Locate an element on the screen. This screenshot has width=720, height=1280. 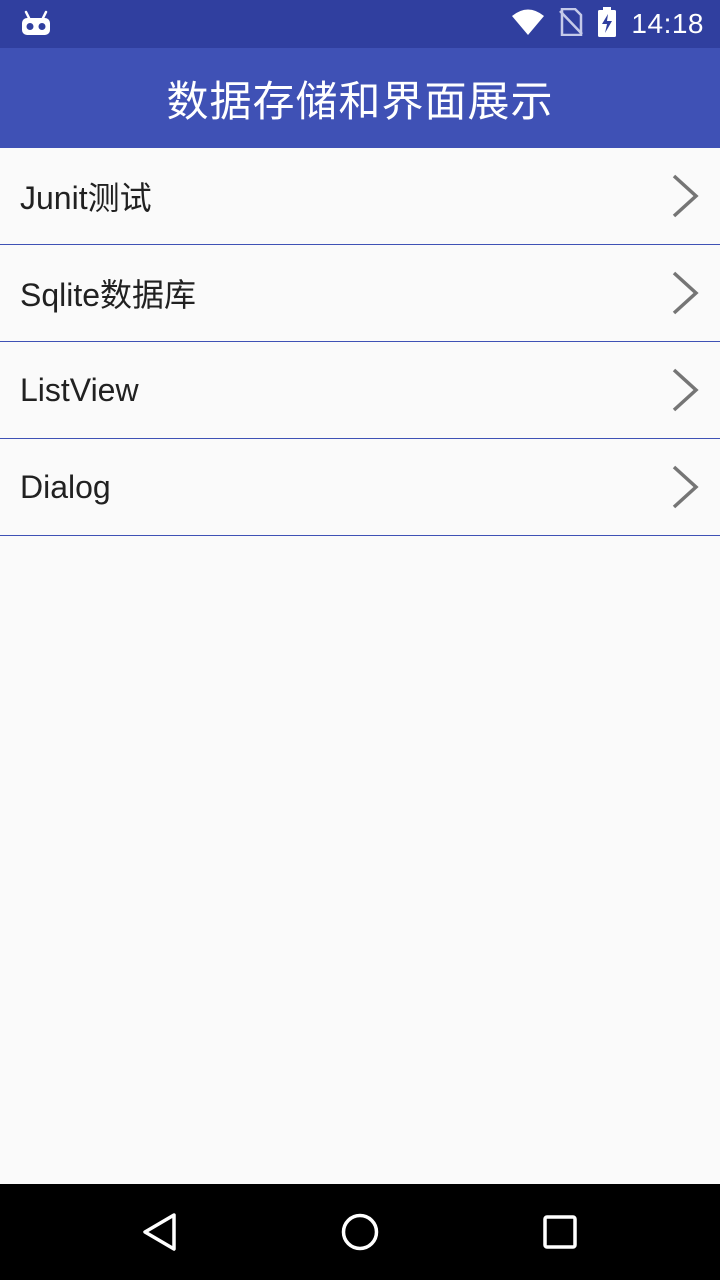
list-item-label: Sqlite数据库 is located at coordinates (108, 295).